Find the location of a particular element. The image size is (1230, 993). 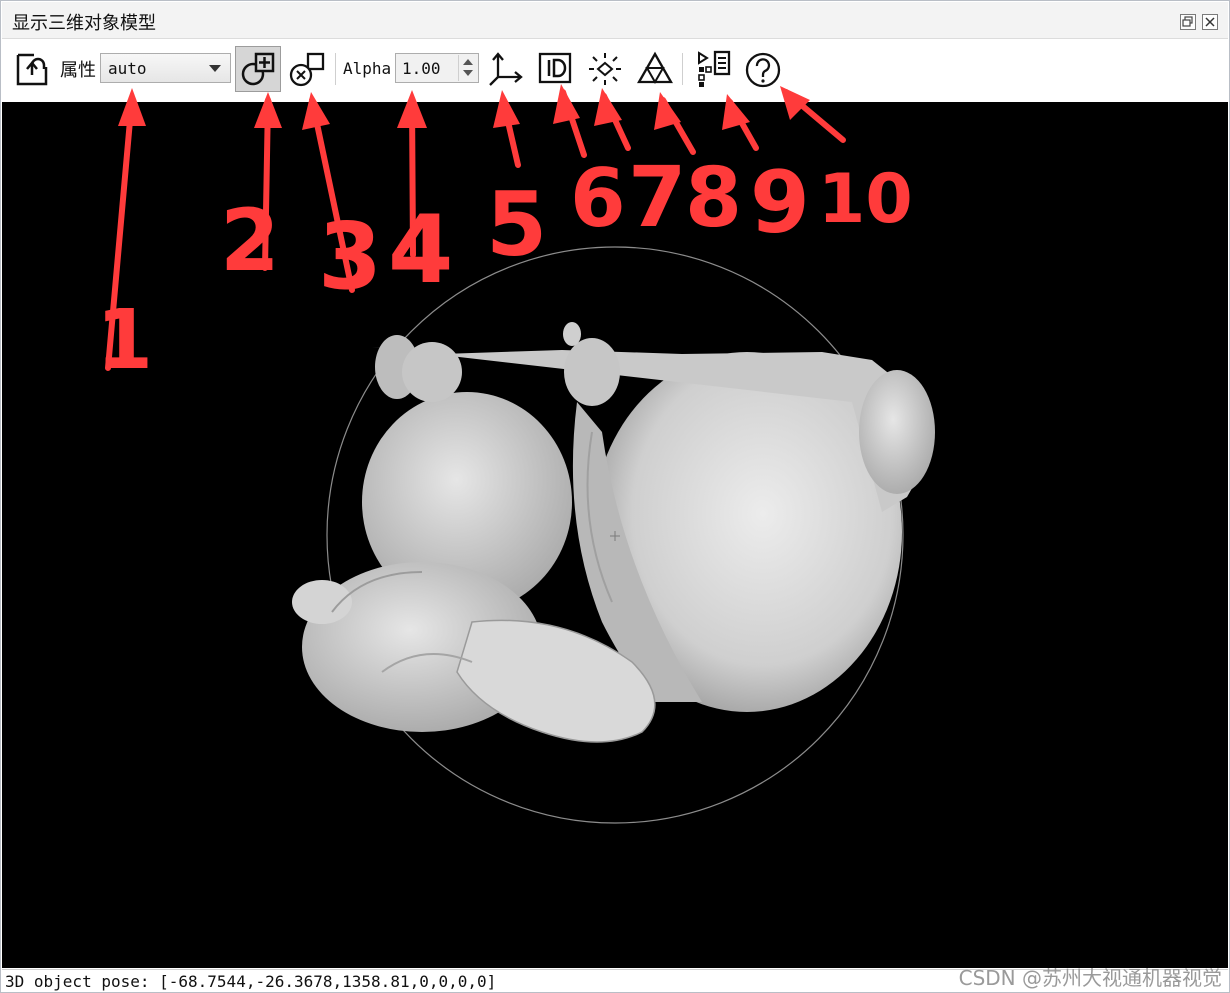

property-label: 属性 is located at coordinates (78, 70).